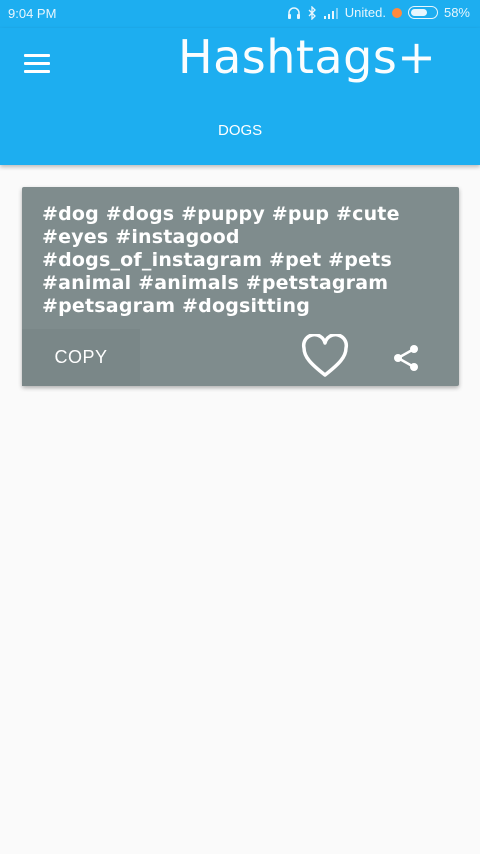 The width and height of the screenshot is (480, 854). What do you see at coordinates (406, 358) in the screenshot?
I see `share-icon` at bounding box center [406, 358].